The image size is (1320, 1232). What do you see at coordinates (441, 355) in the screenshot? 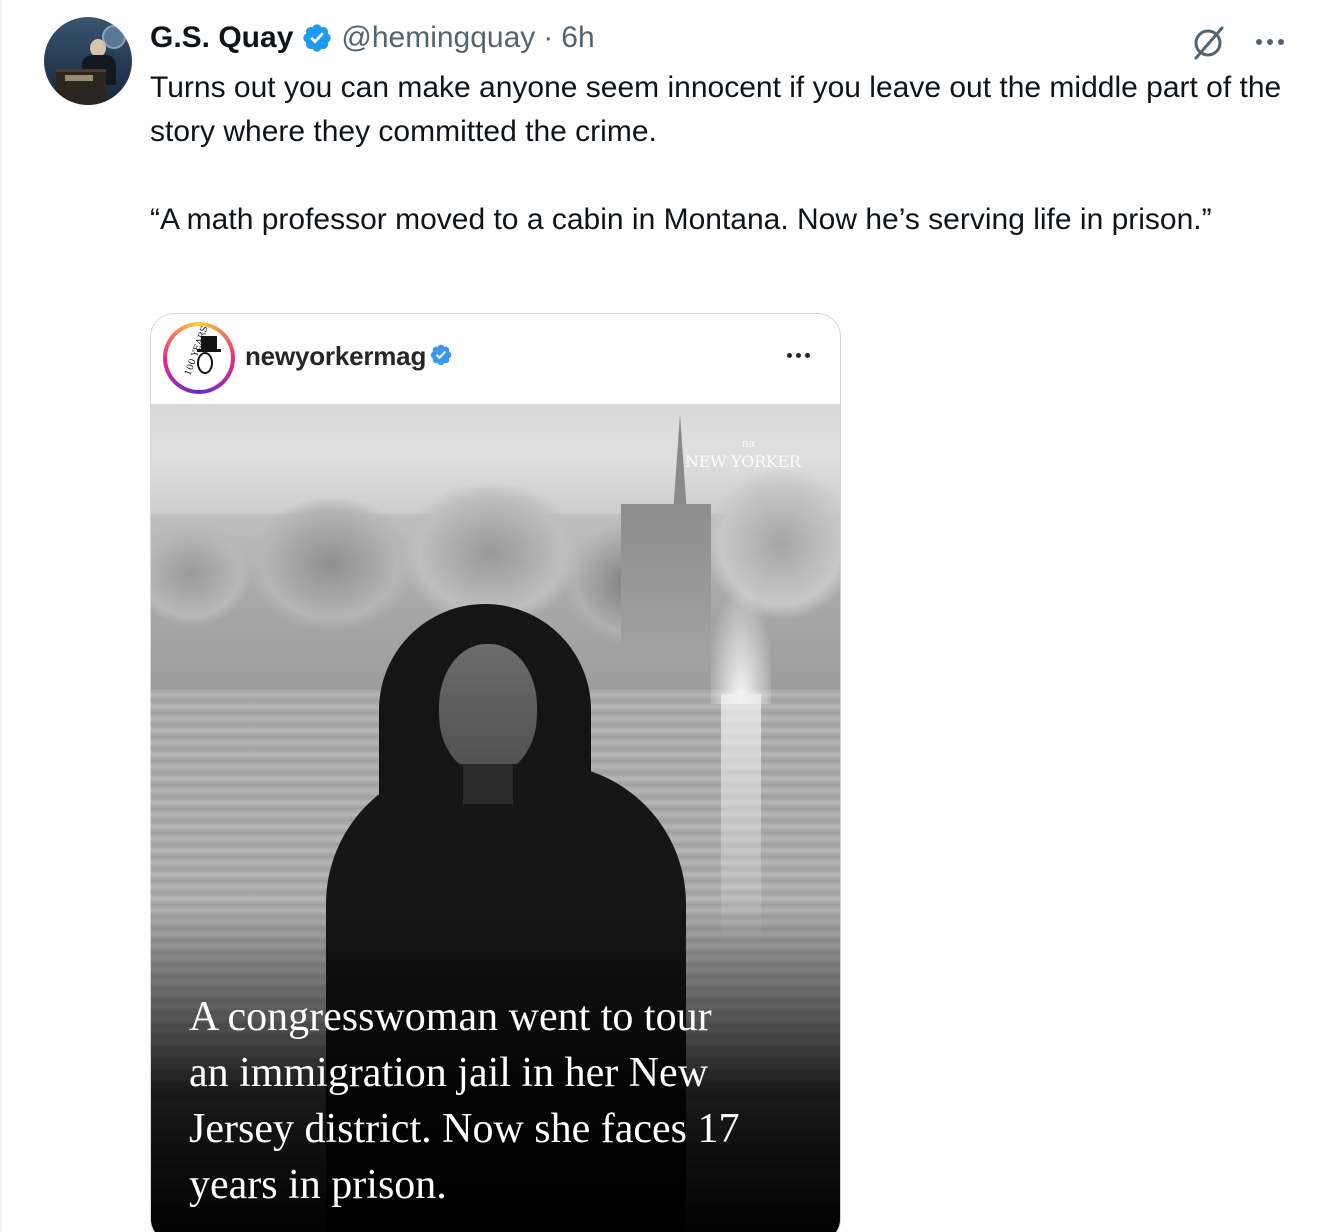
I see `instagram-verified-icon` at bounding box center [441, 355].